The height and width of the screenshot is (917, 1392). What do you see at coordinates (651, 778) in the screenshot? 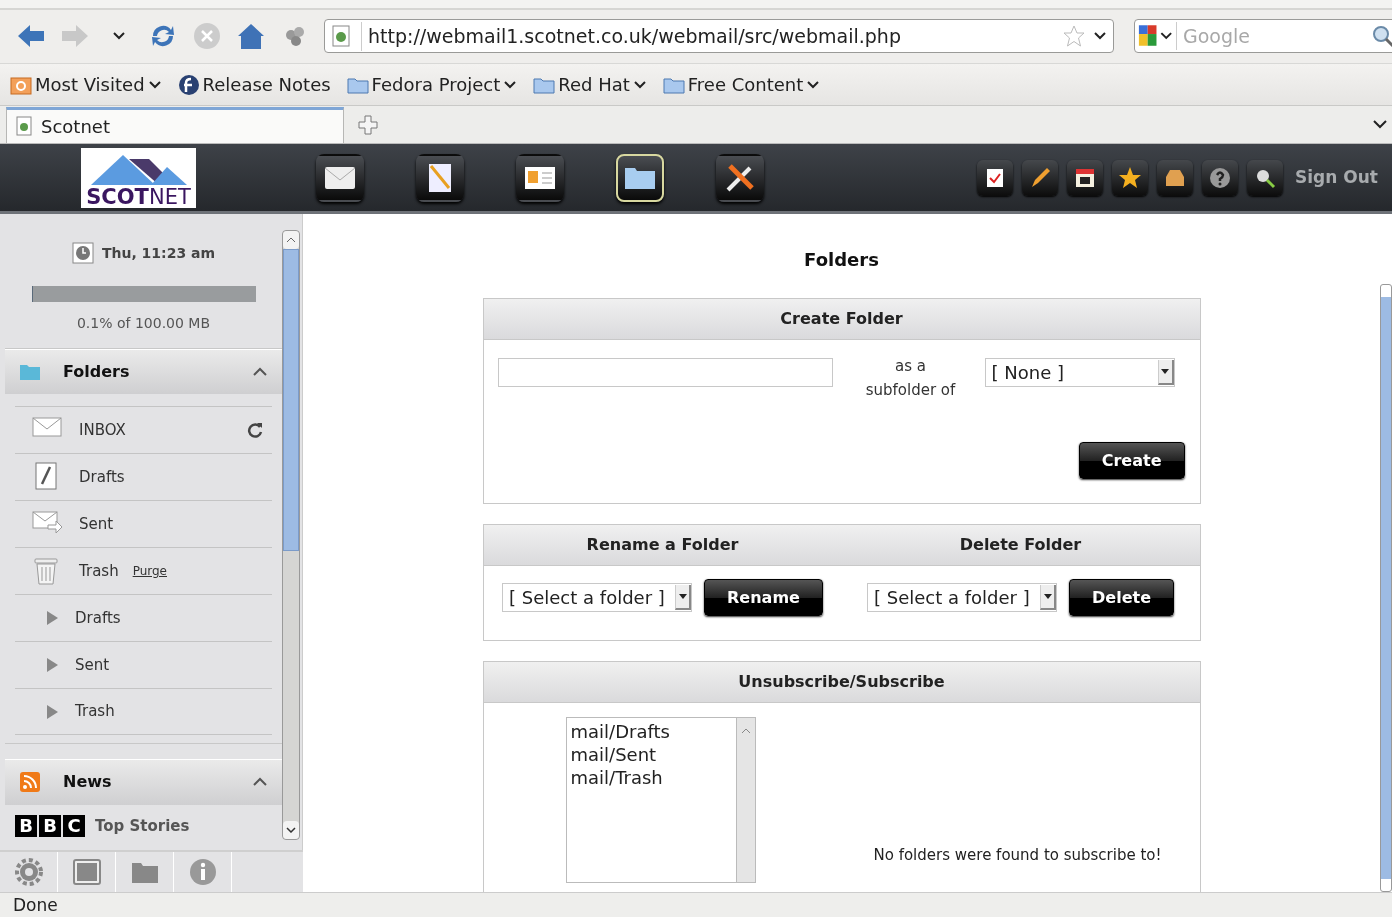
I see `listbox-option: mail/Trash` at bounding box center [651, 778].